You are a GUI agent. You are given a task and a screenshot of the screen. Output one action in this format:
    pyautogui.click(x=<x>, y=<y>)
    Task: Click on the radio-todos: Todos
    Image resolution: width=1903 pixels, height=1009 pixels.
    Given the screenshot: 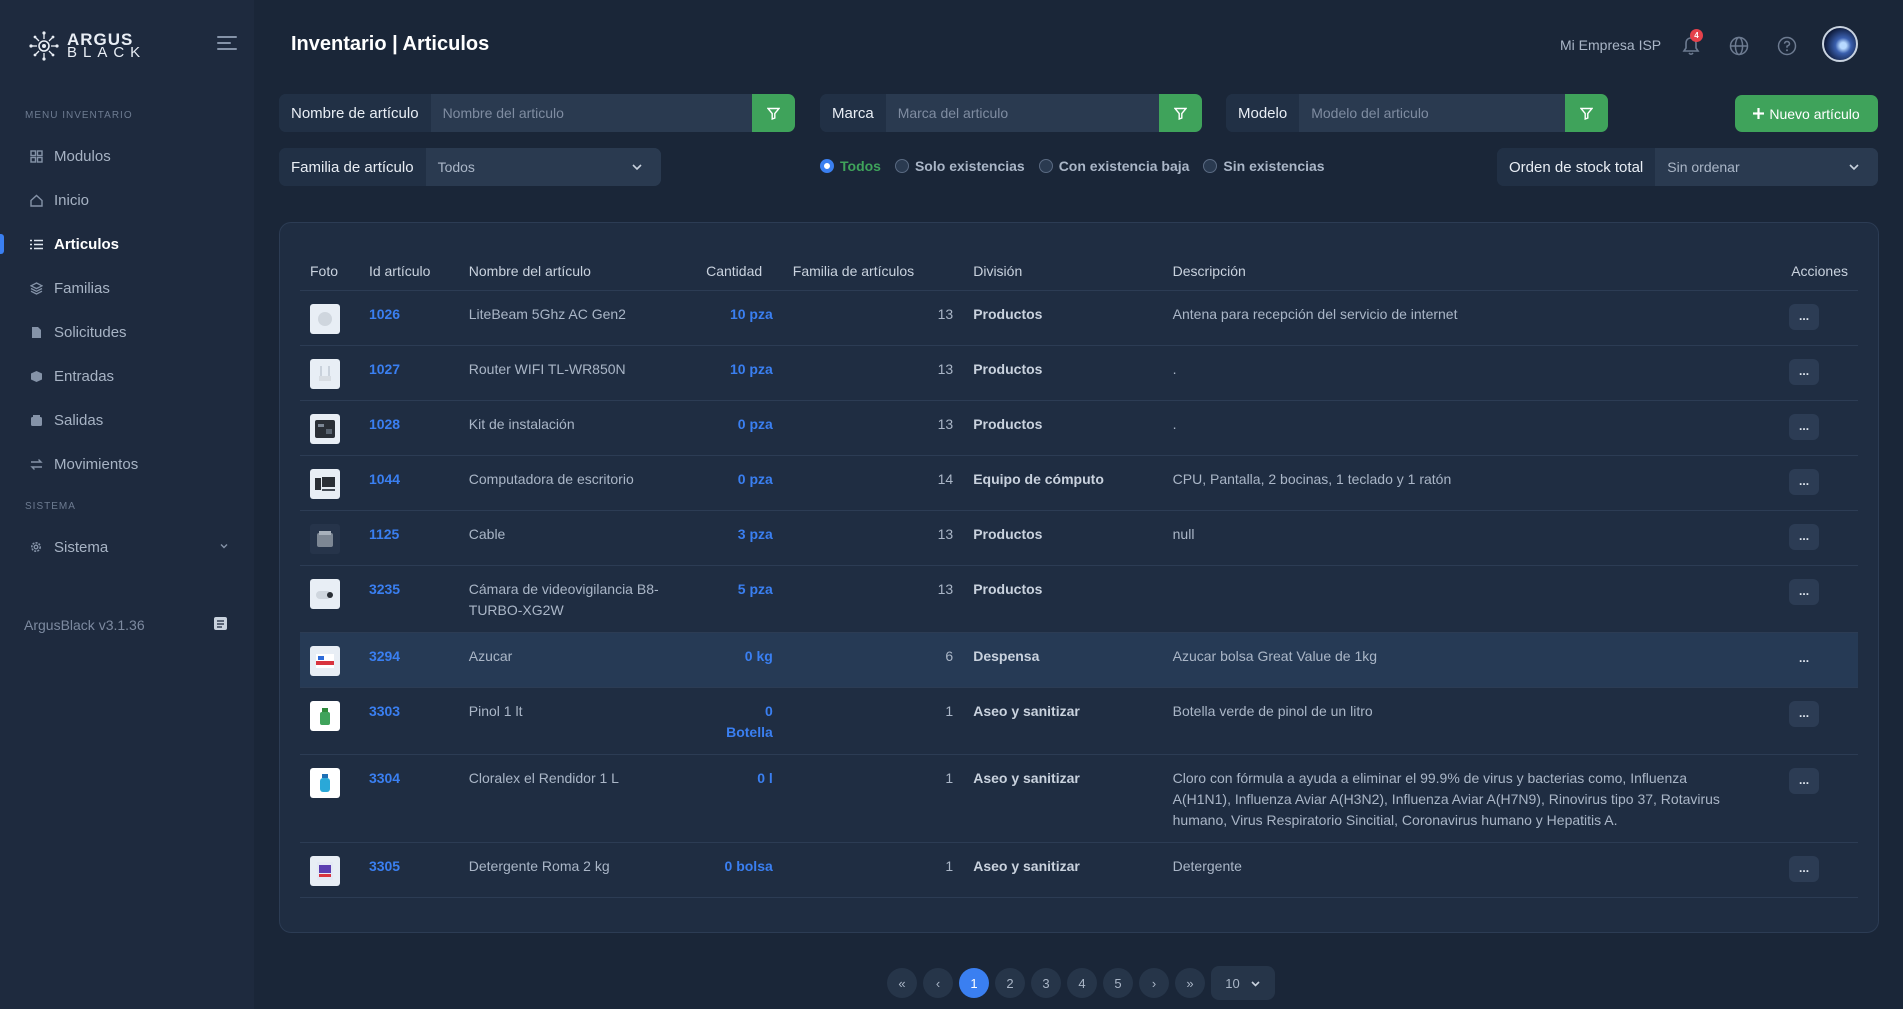 What is the action you would take?
    pyautogui.click(x=850, y=166)
    